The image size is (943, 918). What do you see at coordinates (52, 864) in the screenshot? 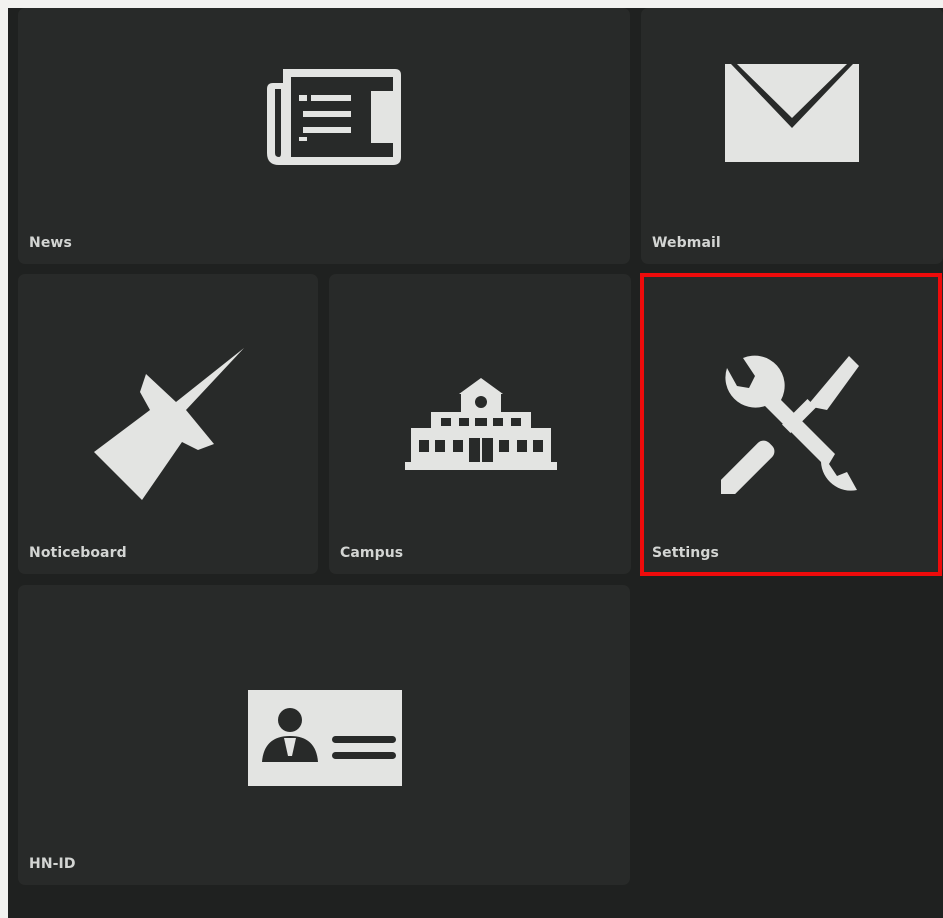
I see `hnid-label: HN-ID` at bounding box center [52, 864].